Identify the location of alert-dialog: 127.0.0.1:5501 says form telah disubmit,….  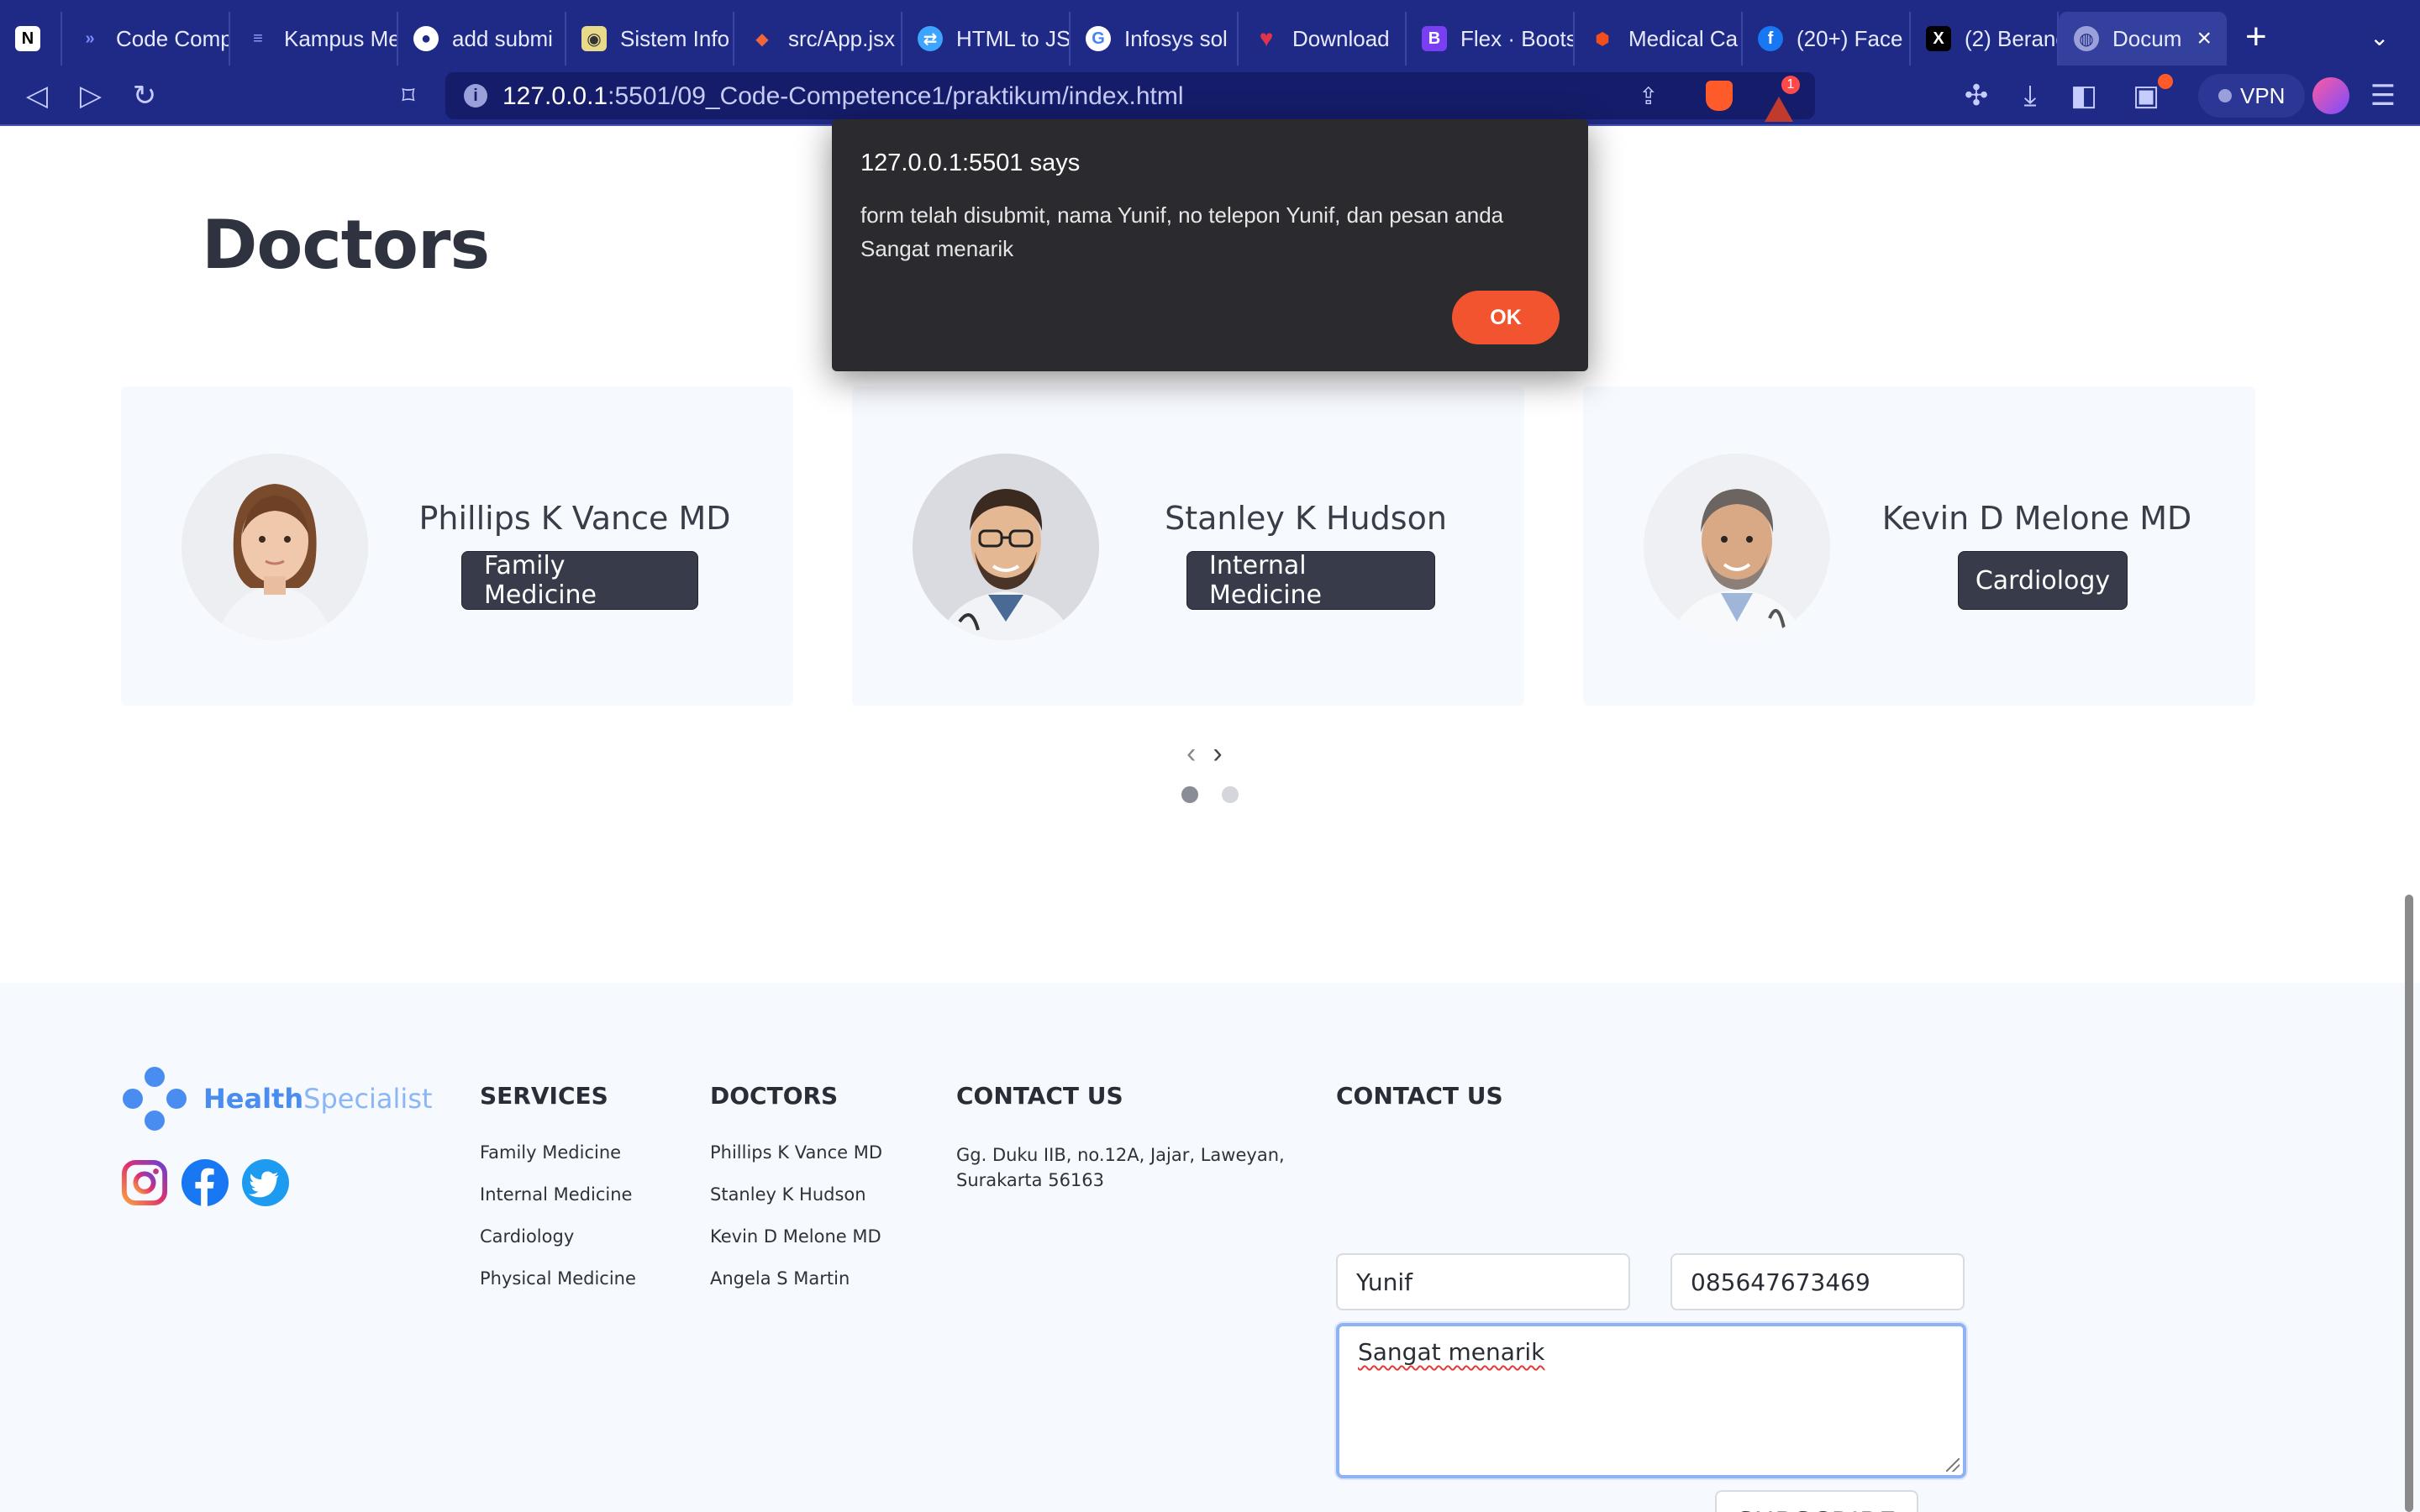
(1210, 245).